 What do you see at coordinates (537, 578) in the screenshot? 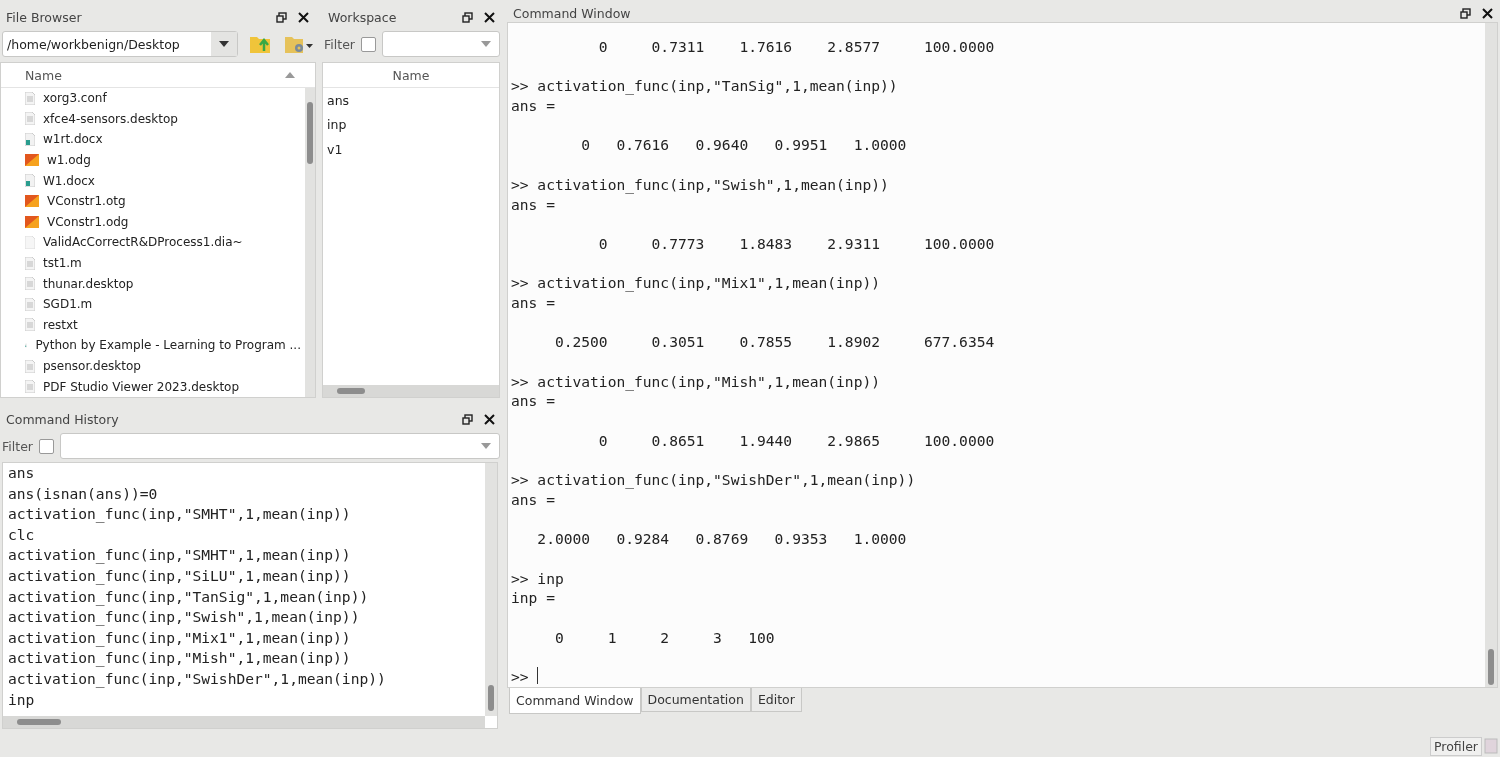
I see `console-command: >> inp` at bounding box center [537, 578].